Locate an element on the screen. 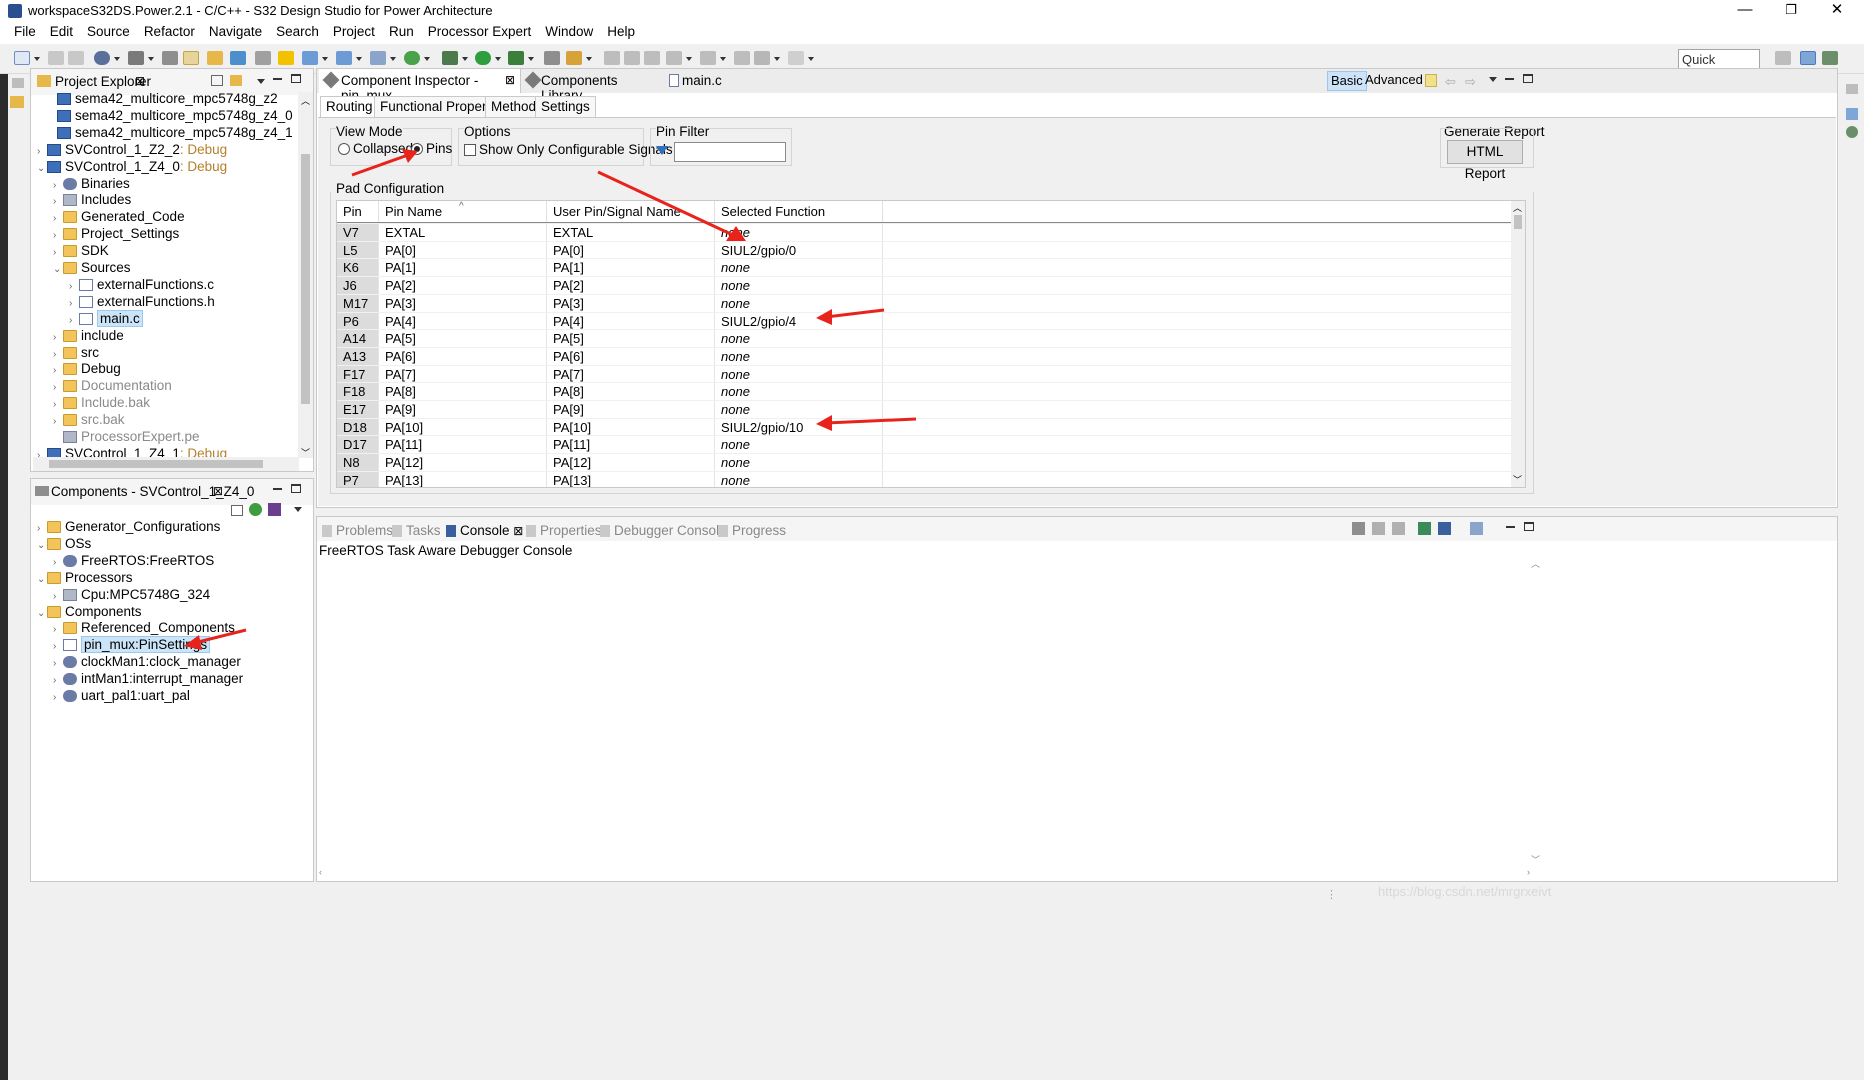 This screenshot has width=1864, height=1080. tab-component-inspector: Component Inspector - pin_mux ⊠ is located at coordinates (420, 86).